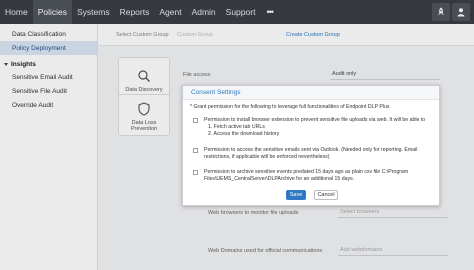 This screenshot has height=270, width=474. What do you see at coordinates (326, 195) in the screenshot?
I see `cancel-button: Cancel` at bounding box center [326, 195].